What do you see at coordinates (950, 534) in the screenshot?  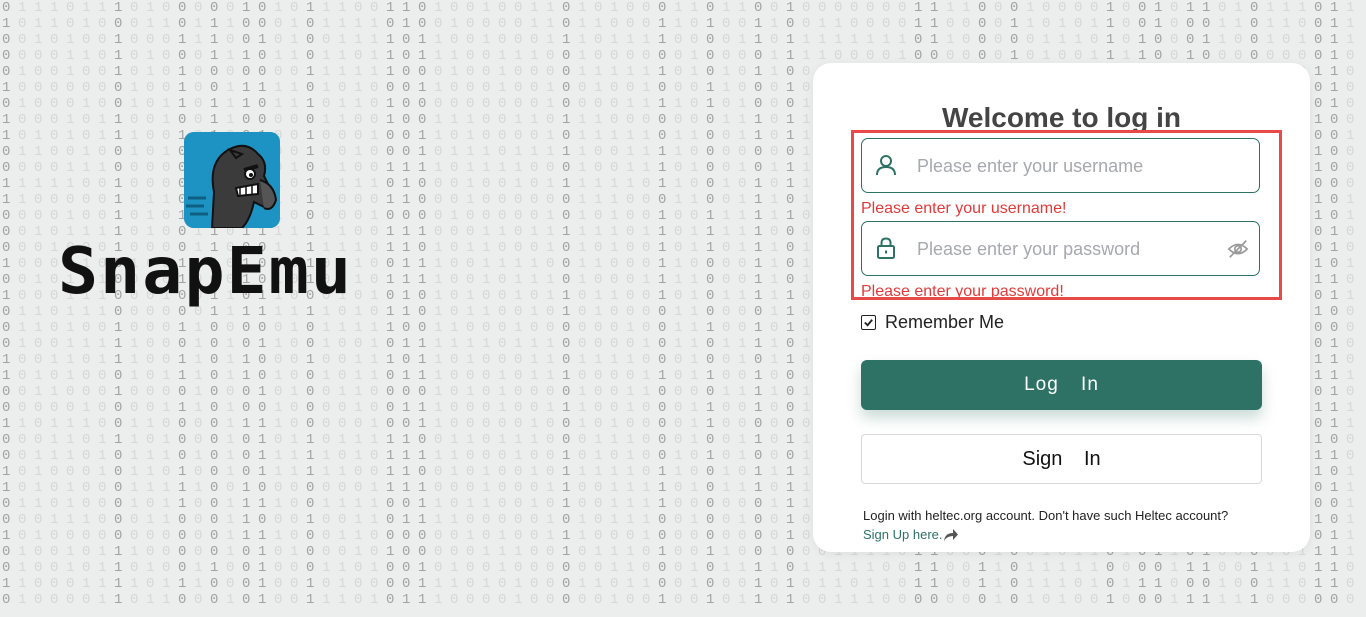 I see `share-arrow-icon` at bounding box center [950, 534].